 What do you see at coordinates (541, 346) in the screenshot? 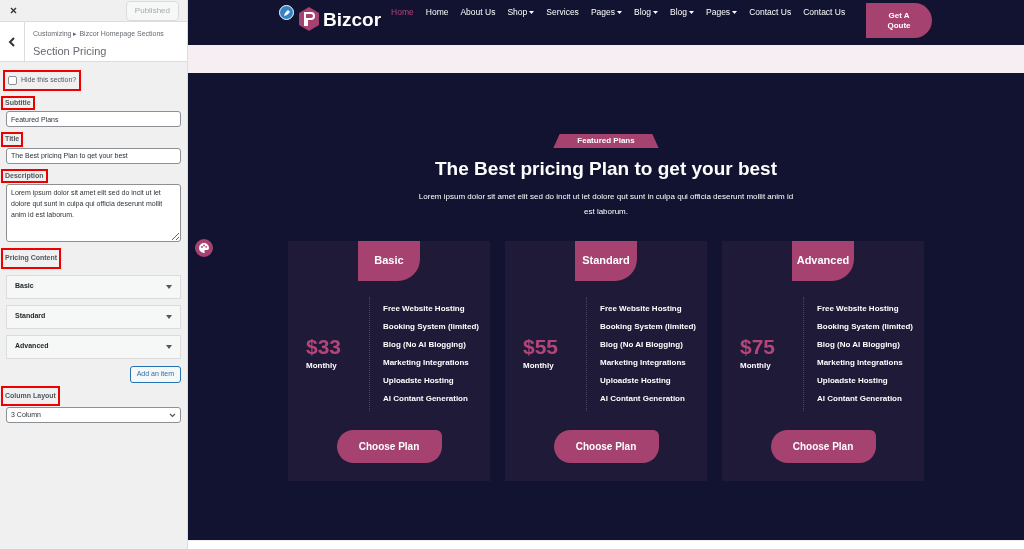
I see `plan-price: $55` at bounding box center [541, 346].